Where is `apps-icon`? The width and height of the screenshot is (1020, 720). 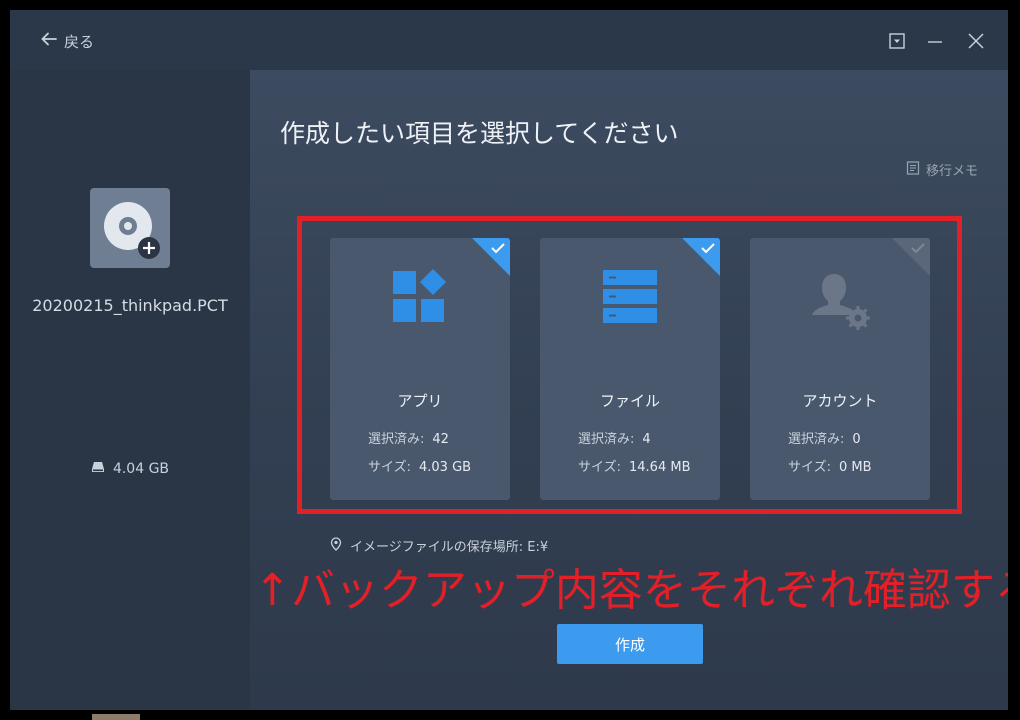 apps-icon is located at coordinates (419, 295).